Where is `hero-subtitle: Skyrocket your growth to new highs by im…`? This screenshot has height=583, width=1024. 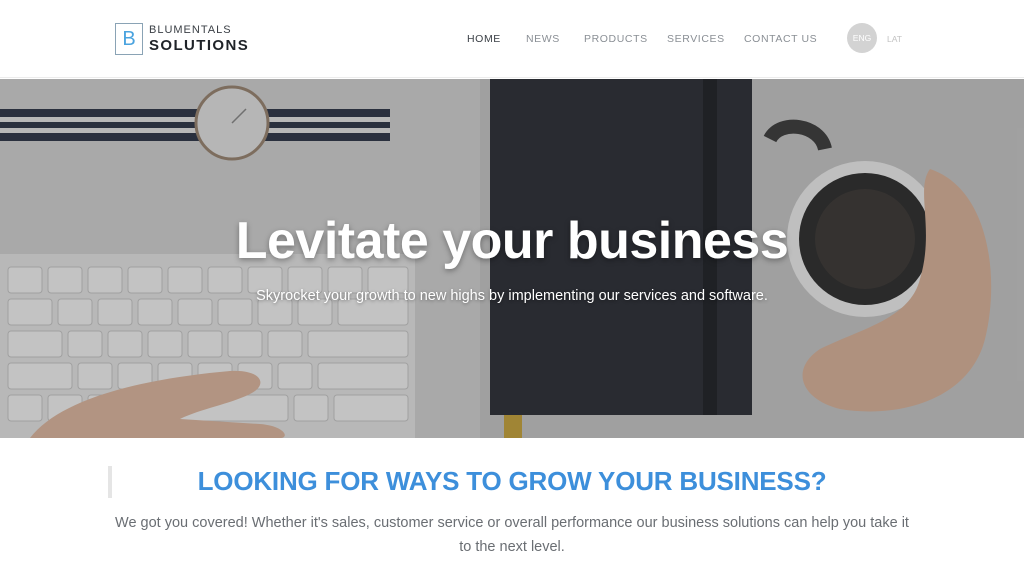
hero-subtitle: Skyrocket your growth to new highs by im… is located at coordinates (512, 296).